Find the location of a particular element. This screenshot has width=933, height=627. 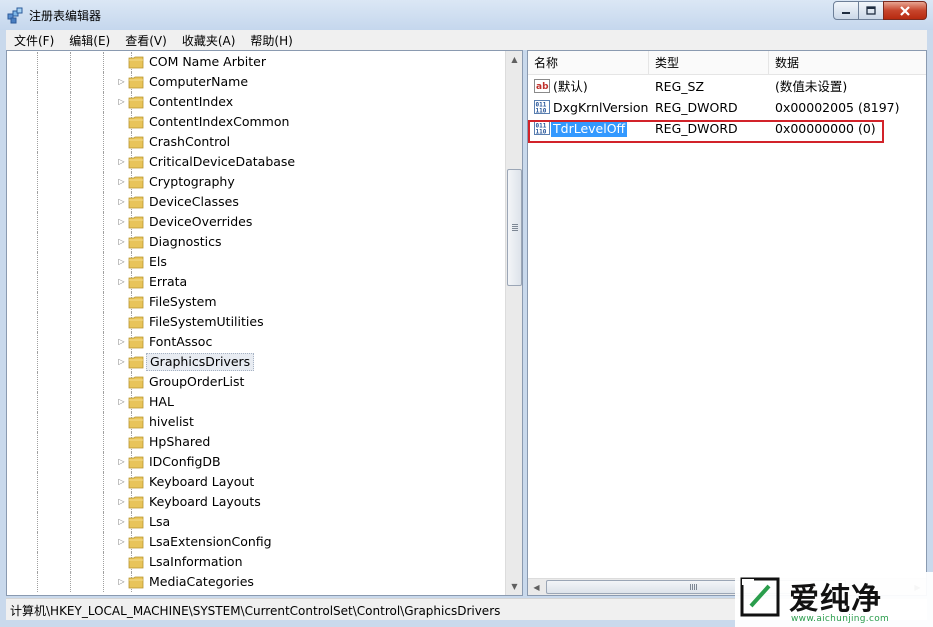

close-button is located at coordinates (905, 10).